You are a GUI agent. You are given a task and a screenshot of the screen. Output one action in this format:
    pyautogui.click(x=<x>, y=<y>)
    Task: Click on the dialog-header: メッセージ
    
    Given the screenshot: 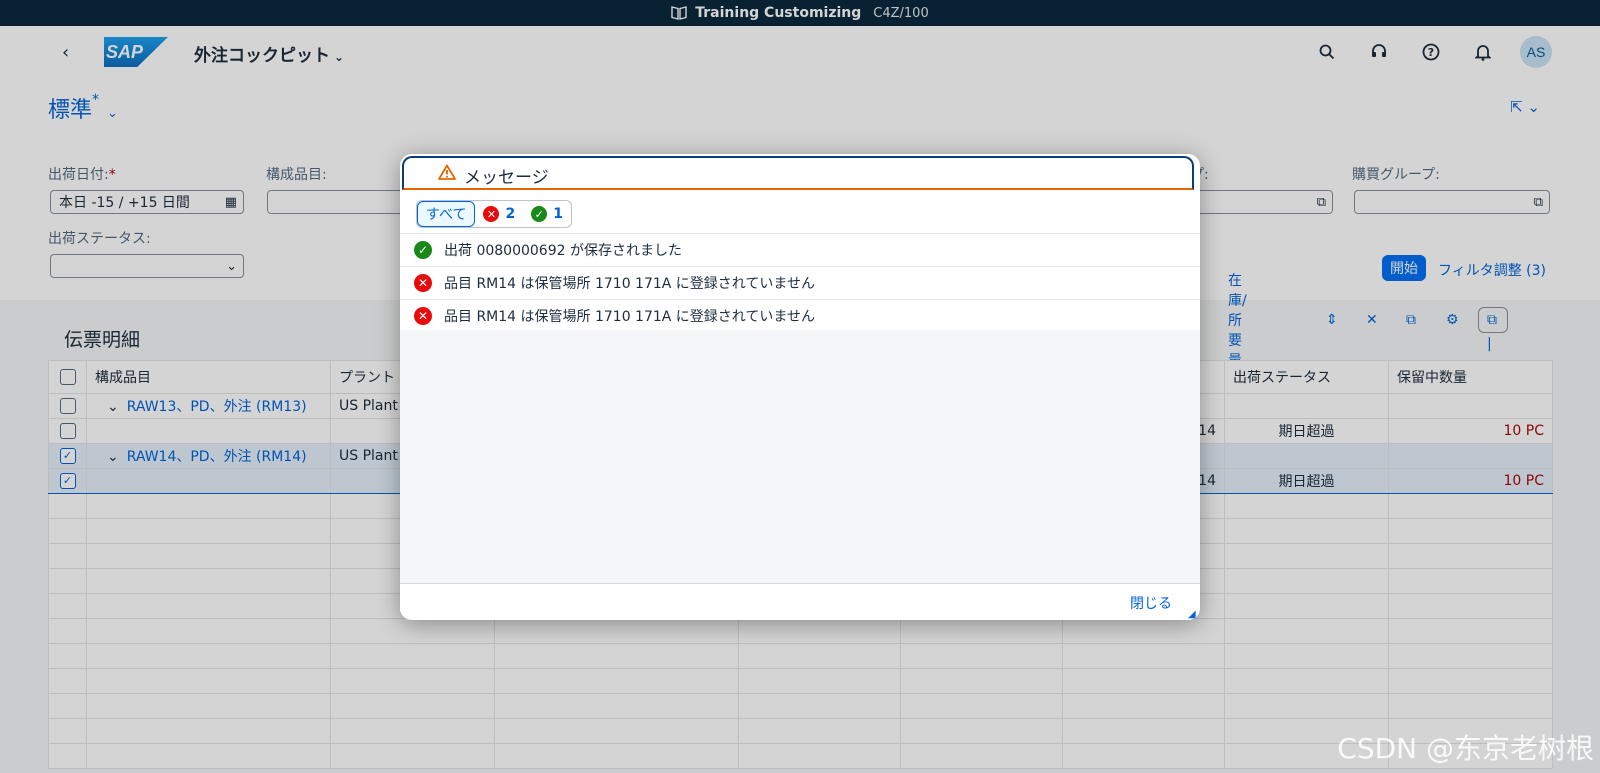 What is the action you would take?
    pyautogui.click(x=798, y=173)
    